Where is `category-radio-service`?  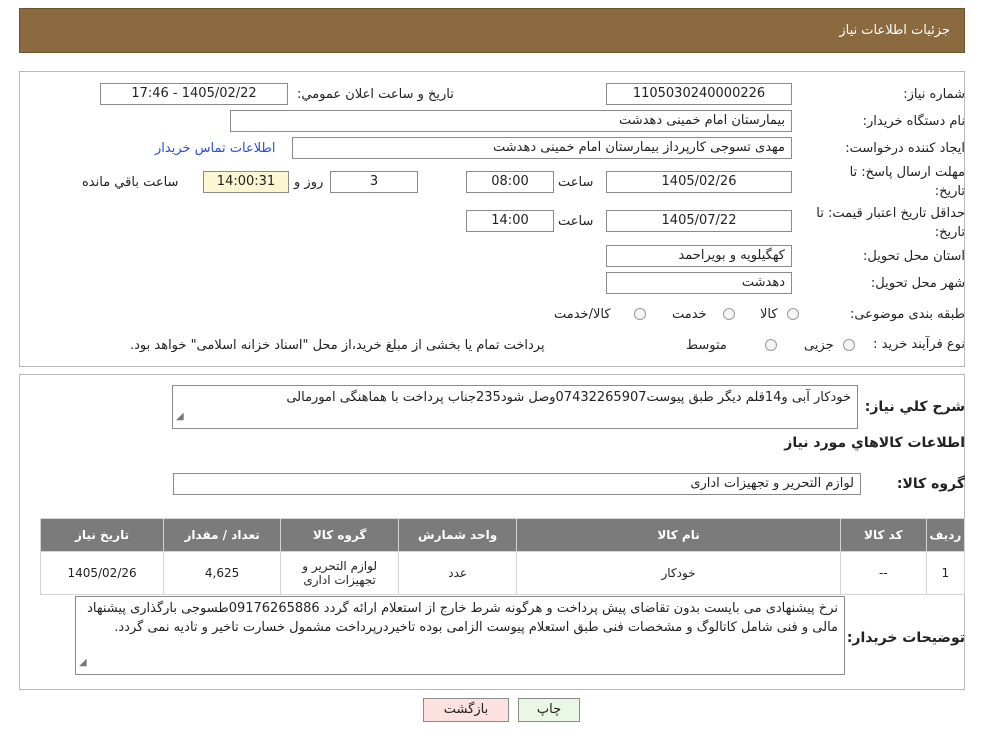 category-radio-service is located at coordinates (729, 314).